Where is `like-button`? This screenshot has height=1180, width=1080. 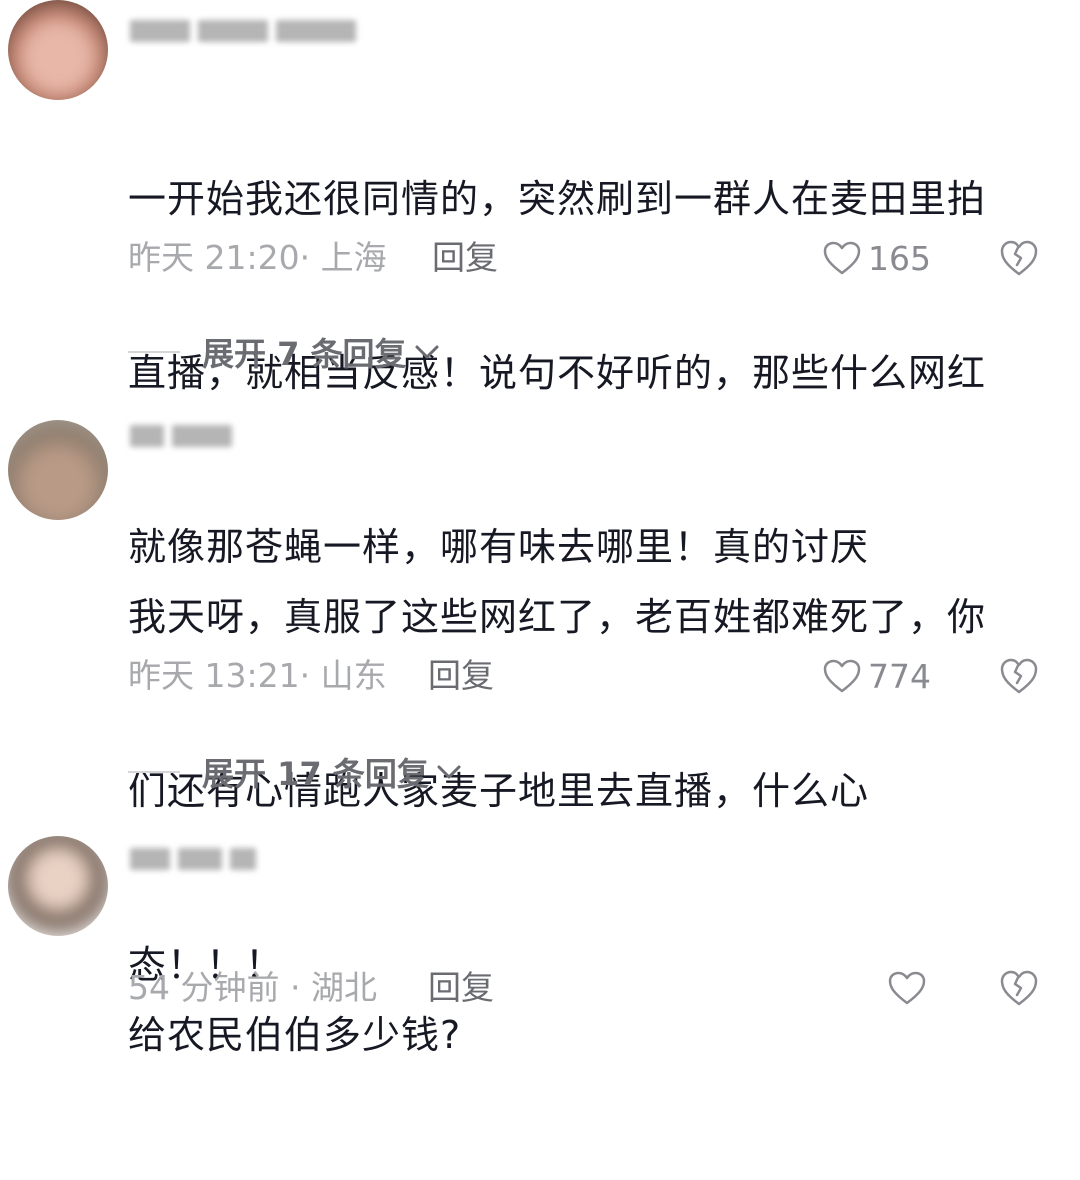
like-button is located at coordinates (907, 988).